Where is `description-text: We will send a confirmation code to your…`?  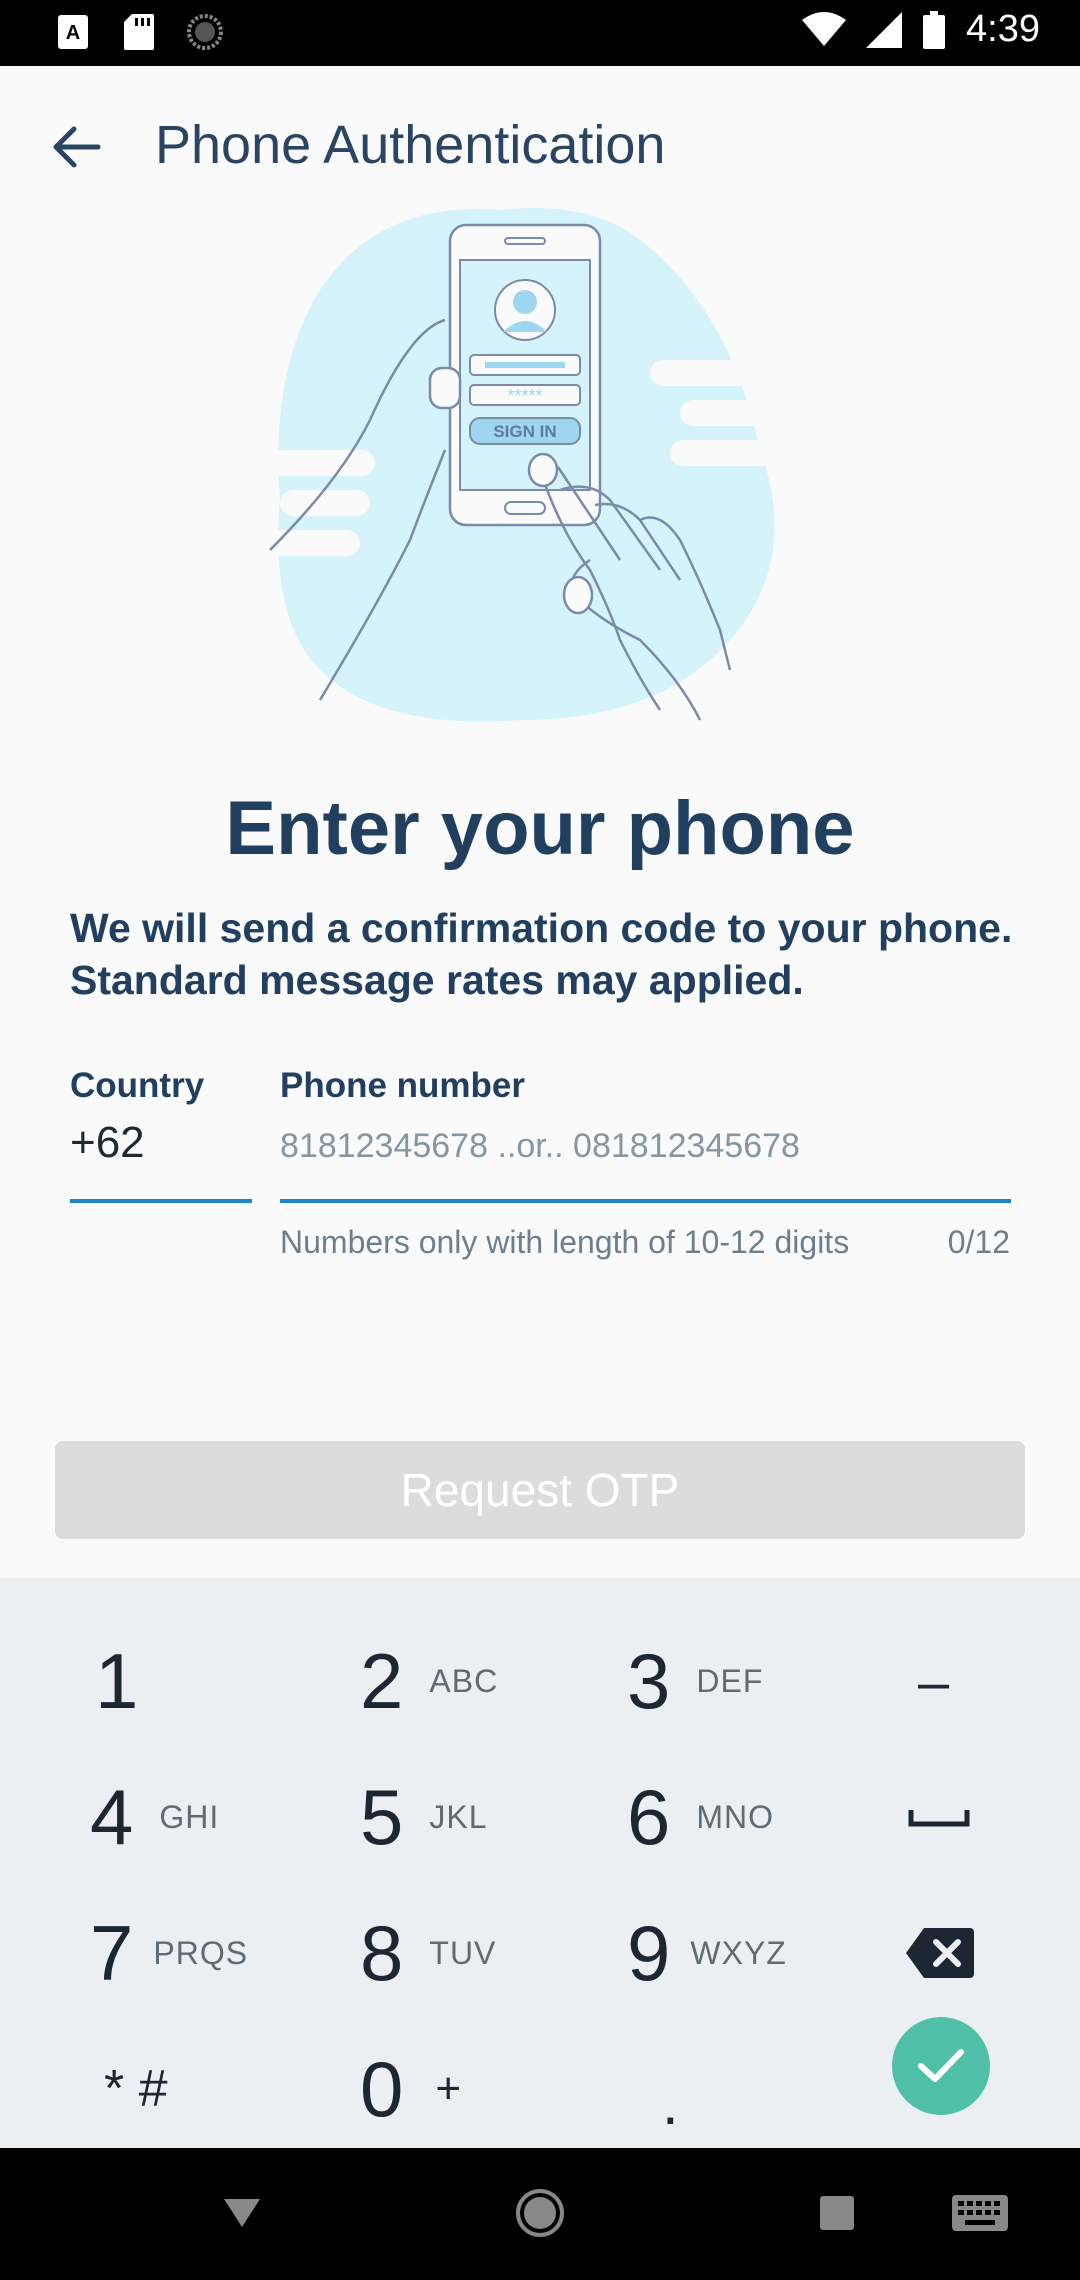 description-text: We will send a confirmation code to your… is located at coordinates (541, 954).